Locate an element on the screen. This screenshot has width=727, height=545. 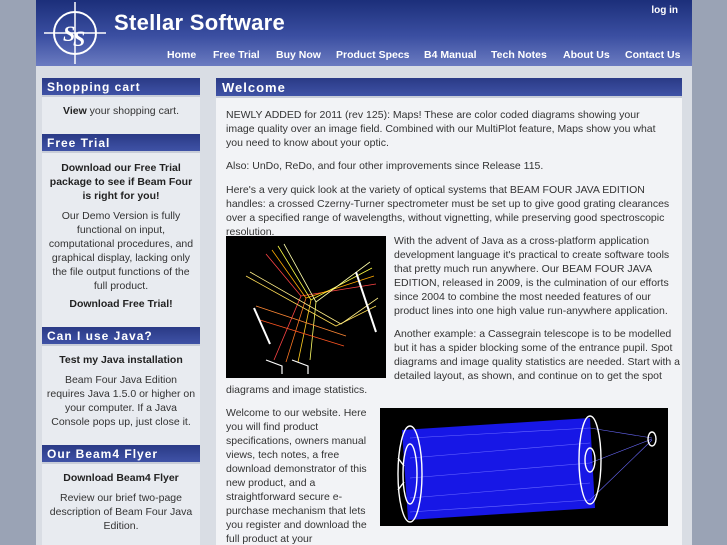
download-flyer-label: Download Beam4 Flyer is located at coordinates (121, 478).